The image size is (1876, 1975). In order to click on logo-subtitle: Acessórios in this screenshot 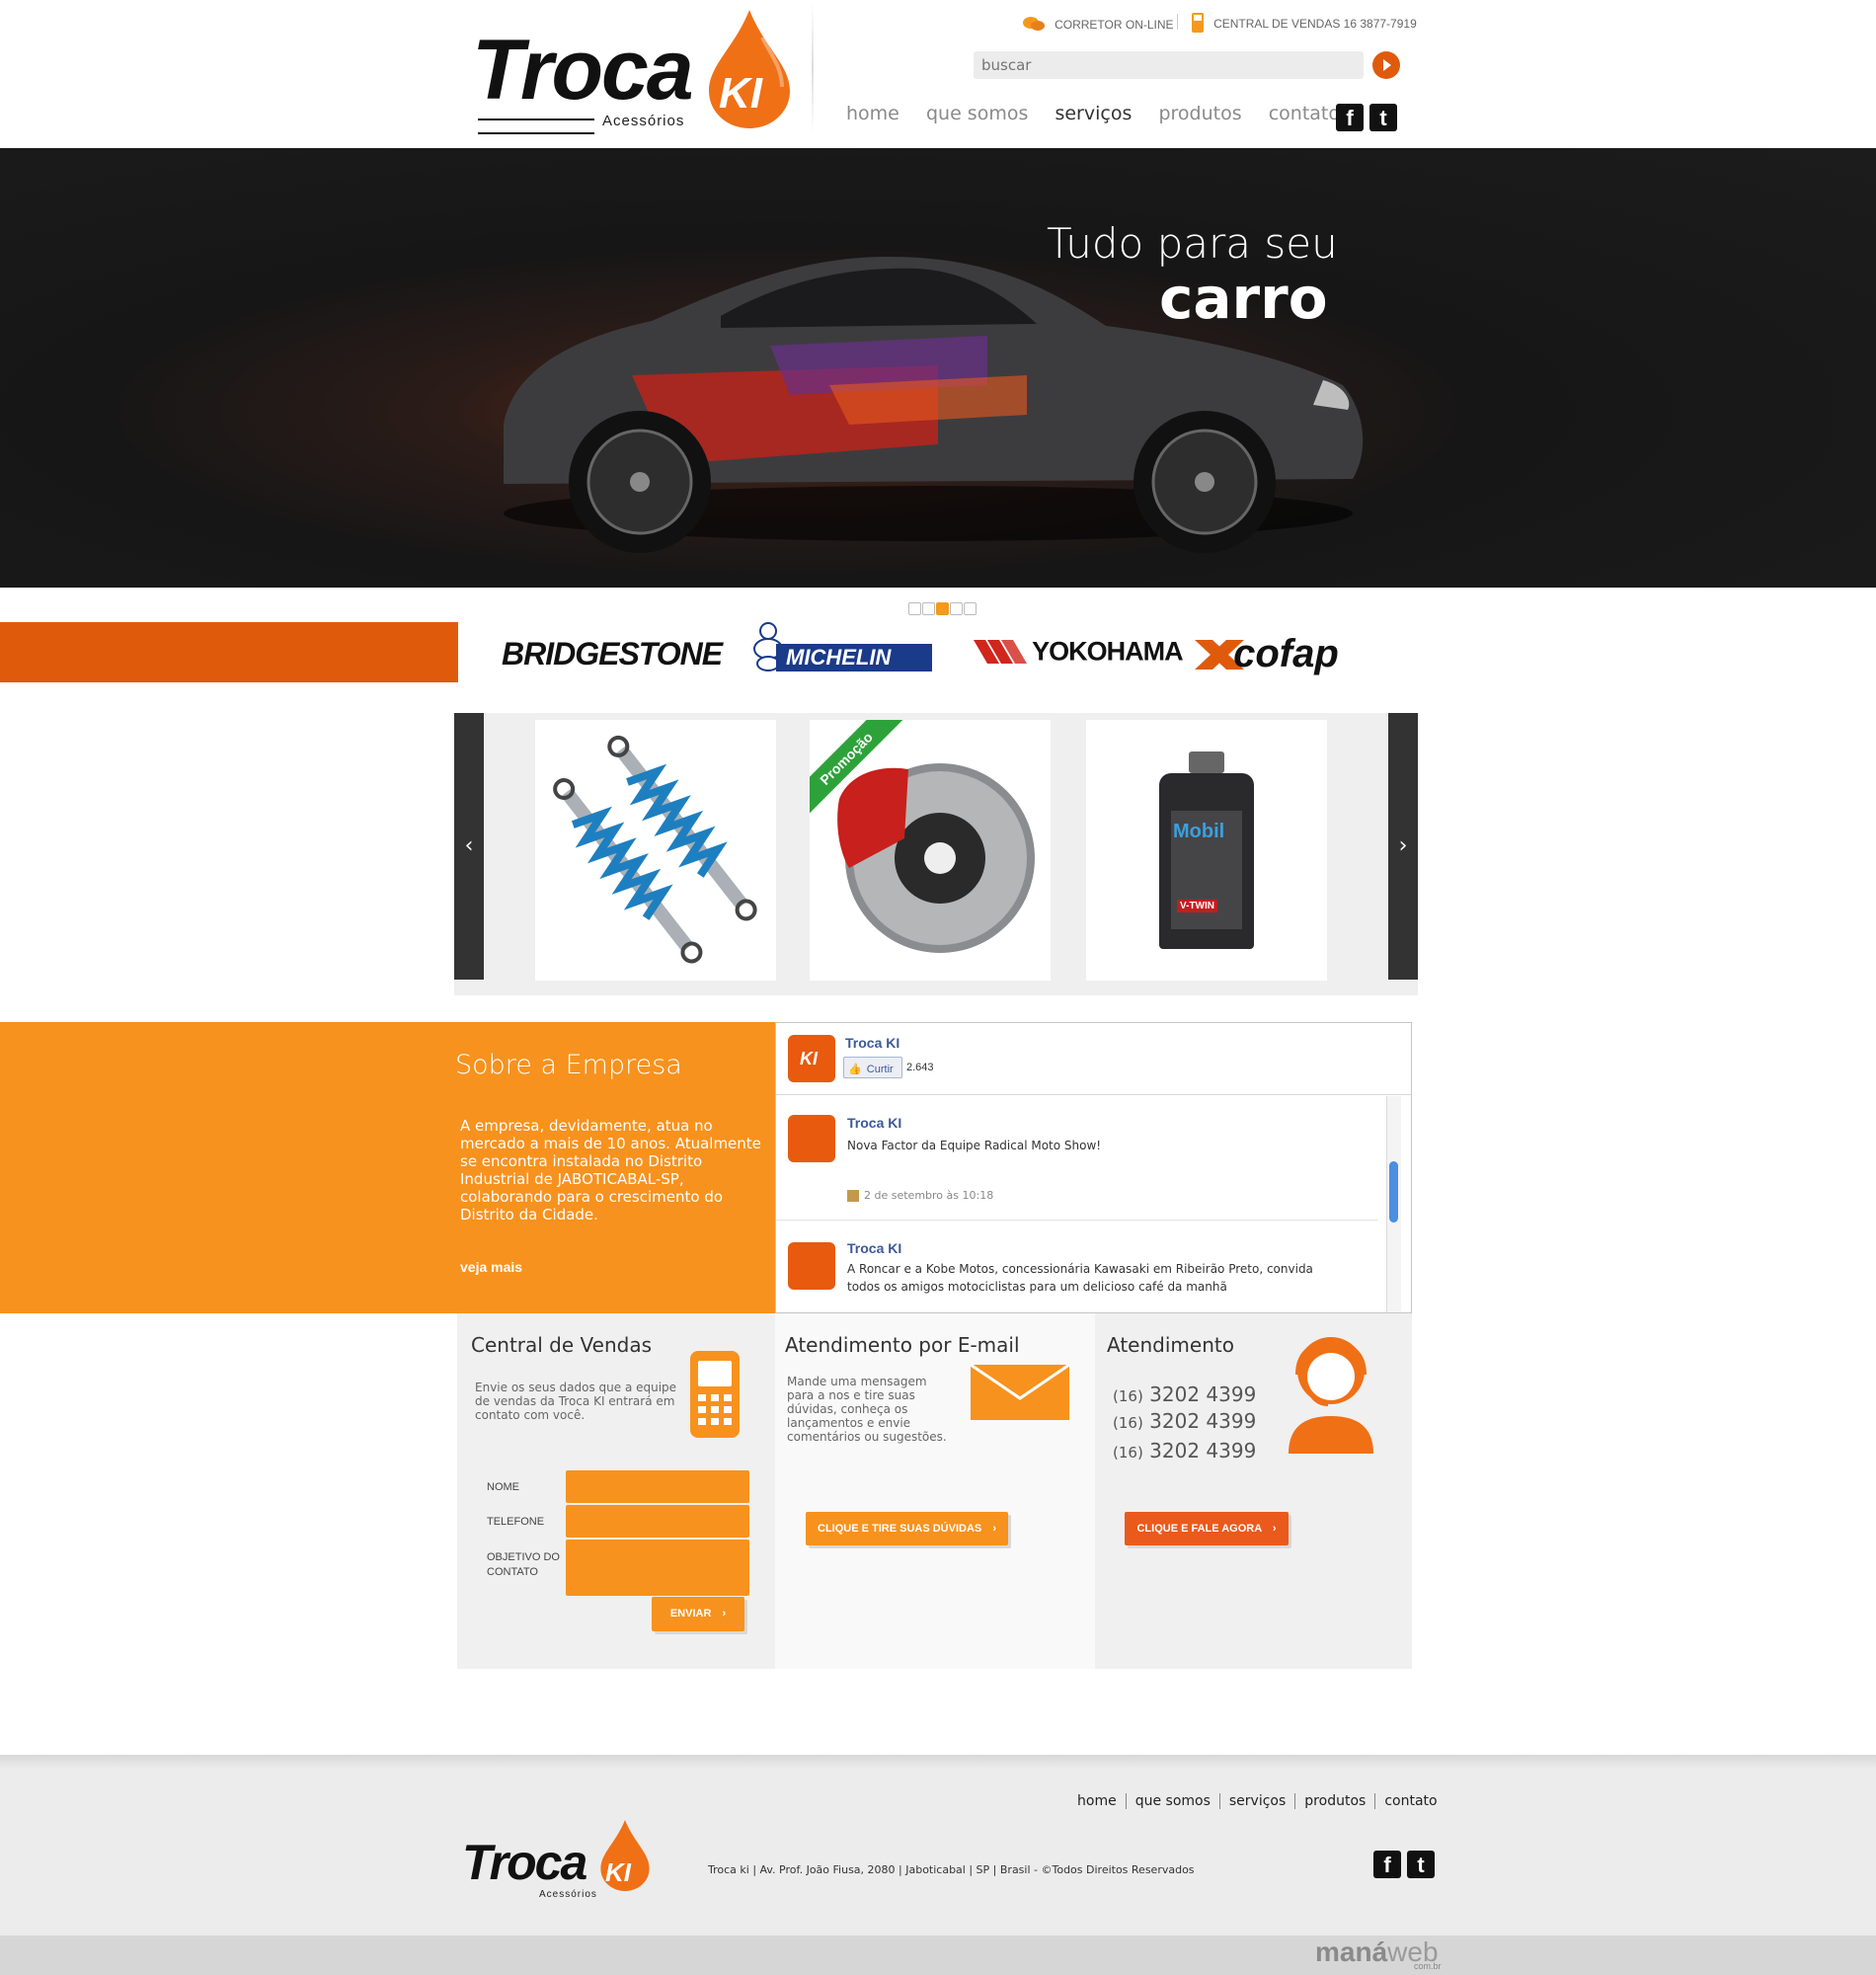, I will do `click(643, 121)`.